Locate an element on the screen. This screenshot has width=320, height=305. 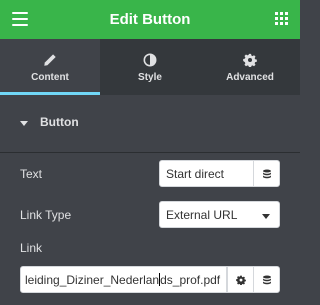
tab-advanced: Advanced is located at coordinates (250, 67).